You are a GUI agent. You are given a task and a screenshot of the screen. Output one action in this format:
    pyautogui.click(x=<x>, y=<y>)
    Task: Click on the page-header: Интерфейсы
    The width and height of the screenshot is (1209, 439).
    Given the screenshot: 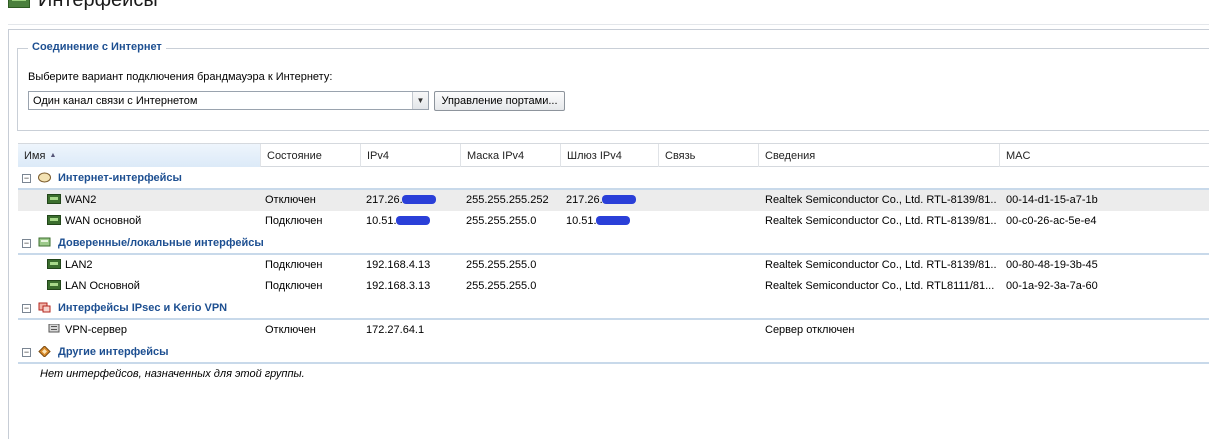 What is the action you would take?
    pyautogui.click(x=83, y=5)
    